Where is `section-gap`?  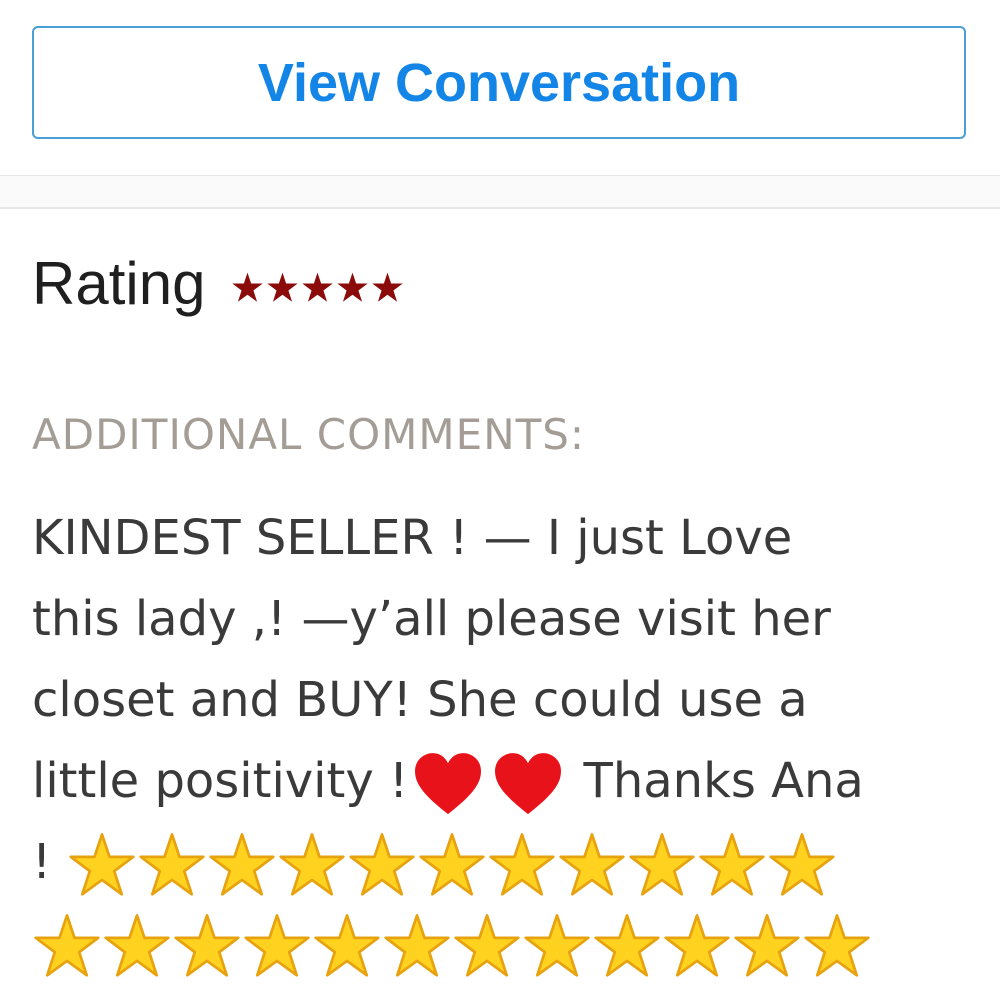 section-gap is located at coordinates (500, 192).